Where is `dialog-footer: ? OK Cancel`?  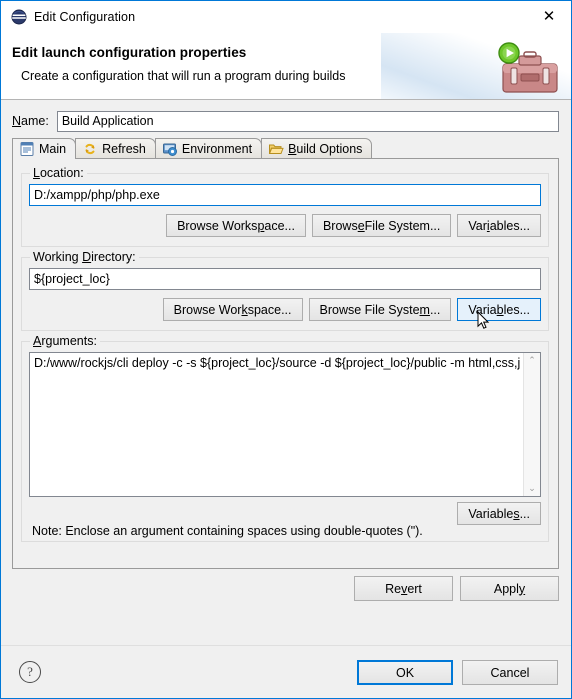
dialog-footer: ? OK Cancel is located at coordinates (286, 671).